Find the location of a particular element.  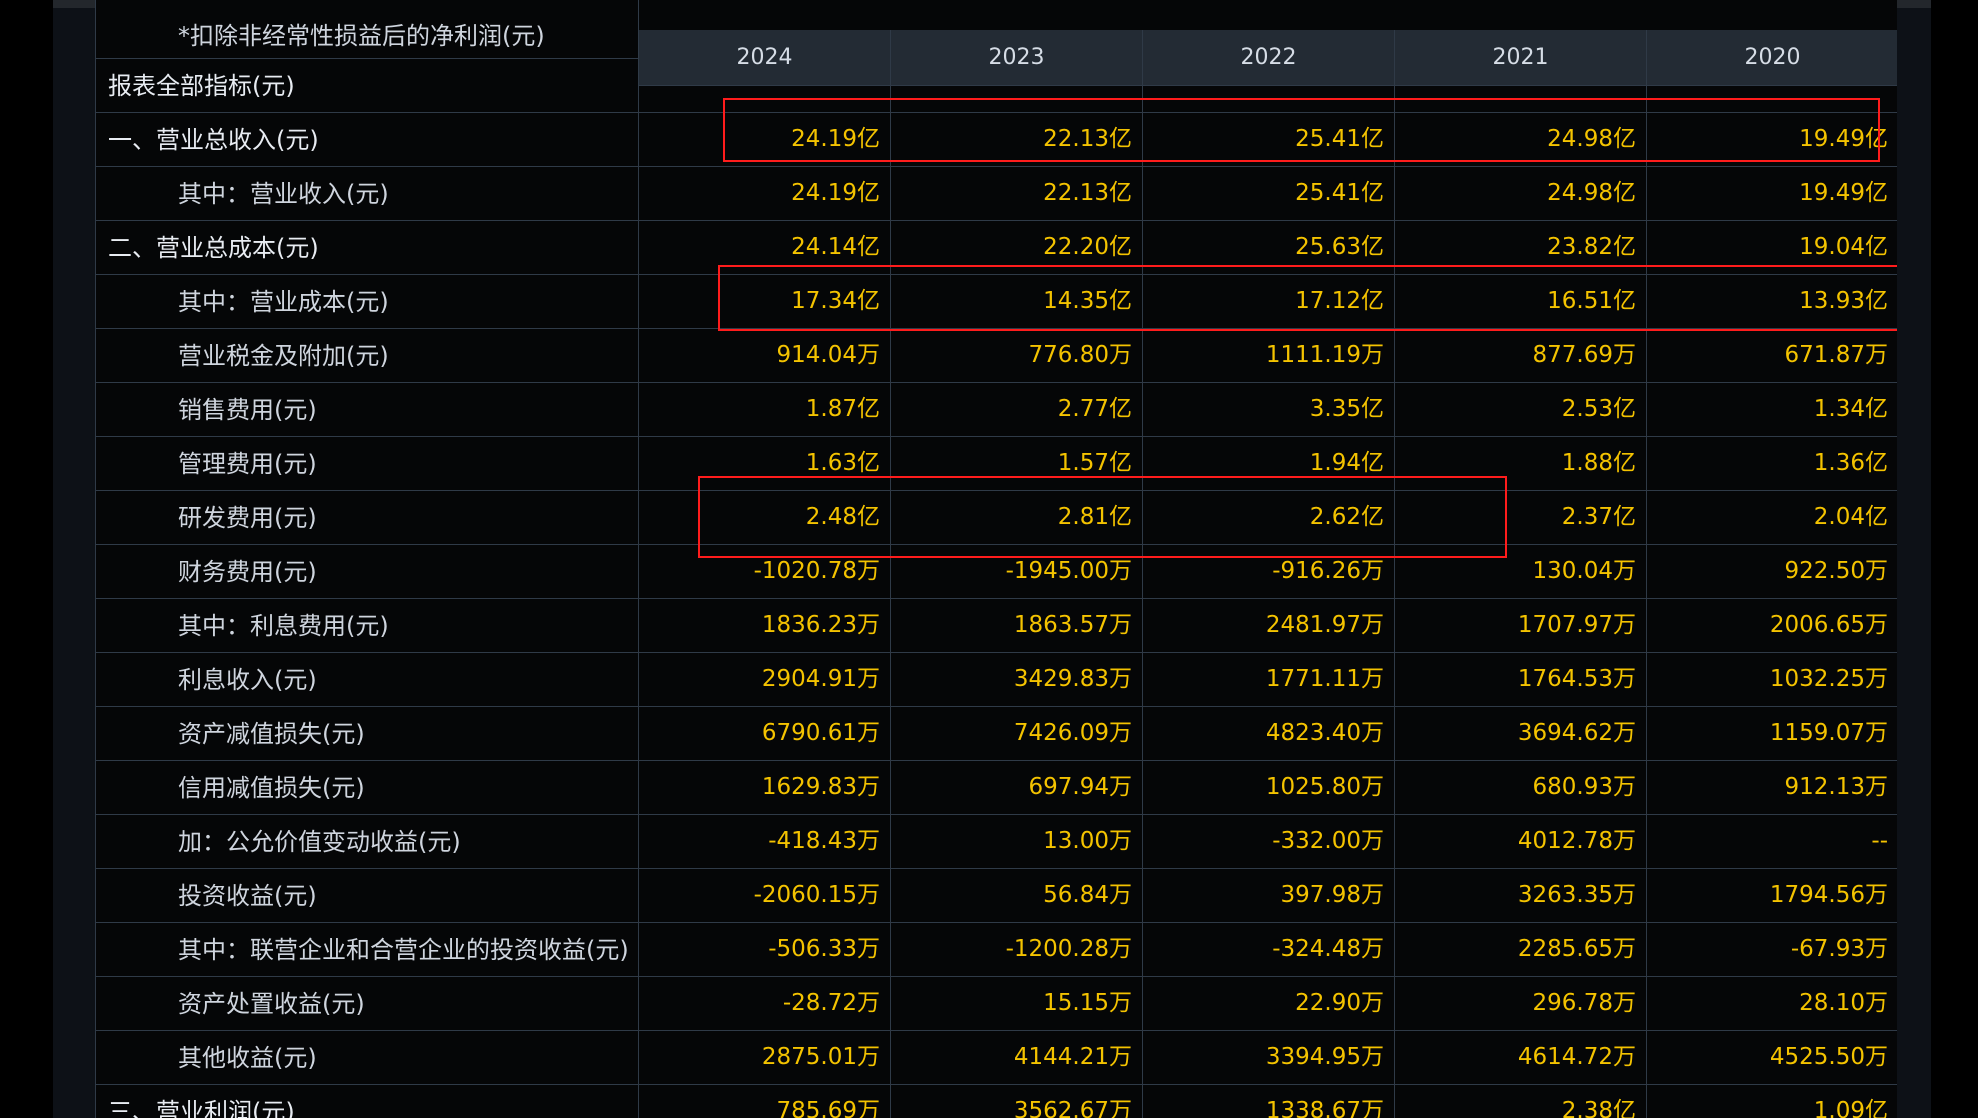

table-cell-2-2024: 24.19亿 is located at coordinates (765, 140).